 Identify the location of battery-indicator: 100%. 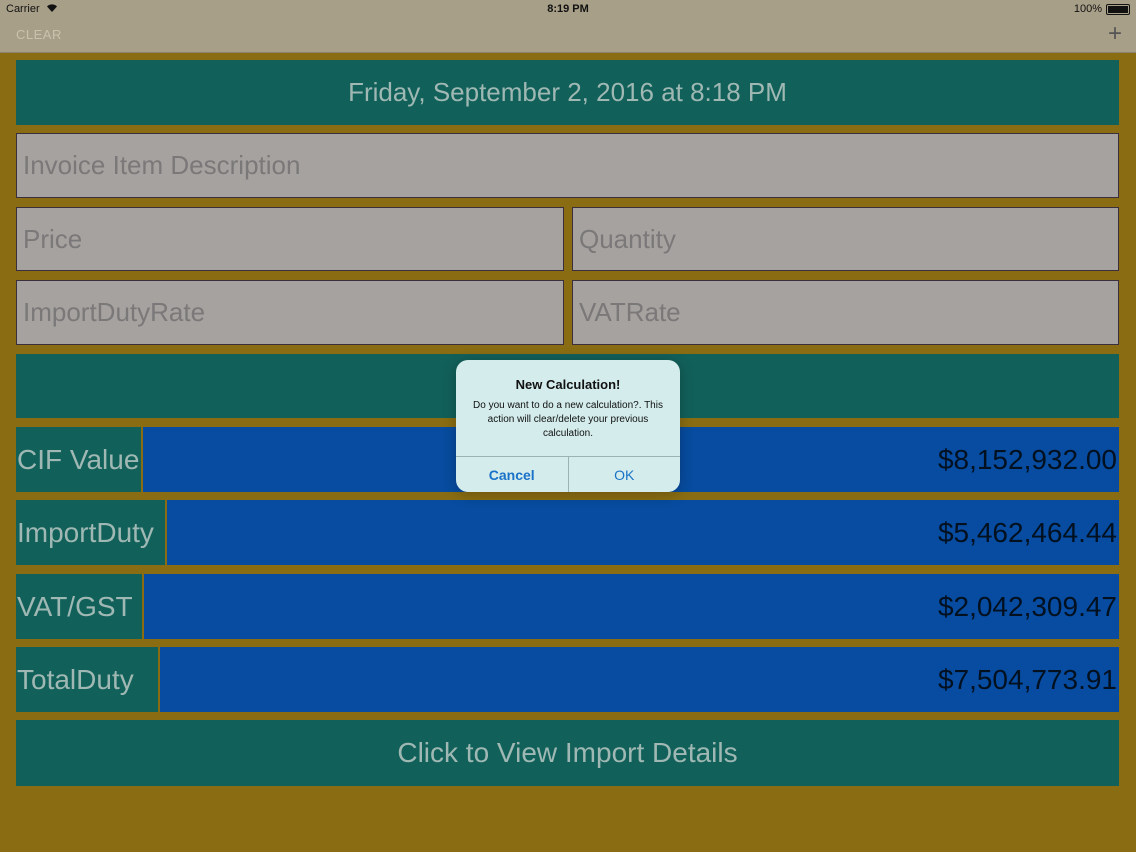
(1102, 9).